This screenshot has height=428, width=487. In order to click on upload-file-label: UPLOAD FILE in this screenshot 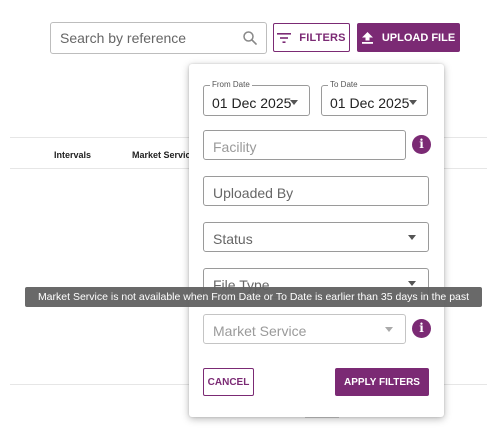, I will do `click(418, 37)`.